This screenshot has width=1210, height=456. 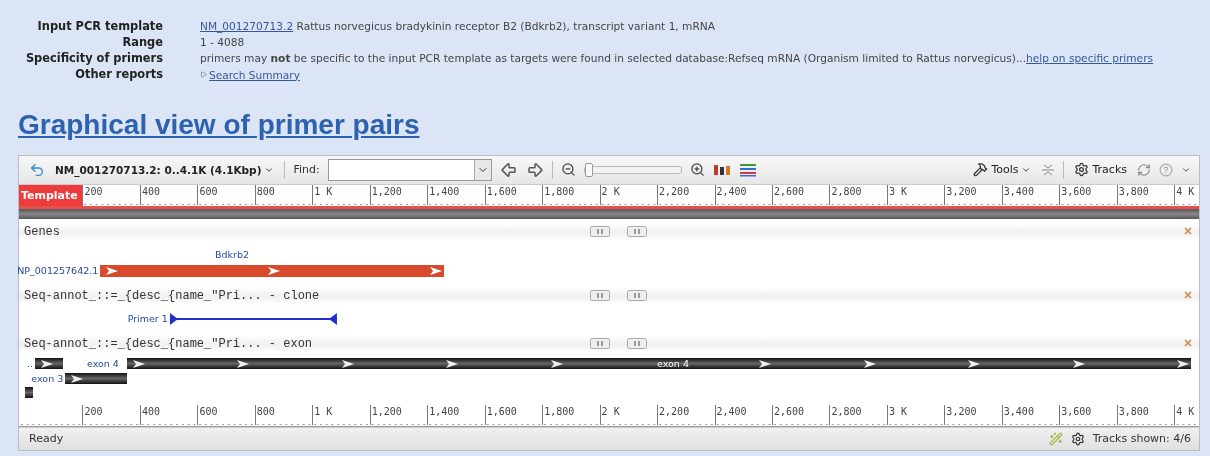 I want to click on hammer-icon, so click(x=981, y=169).